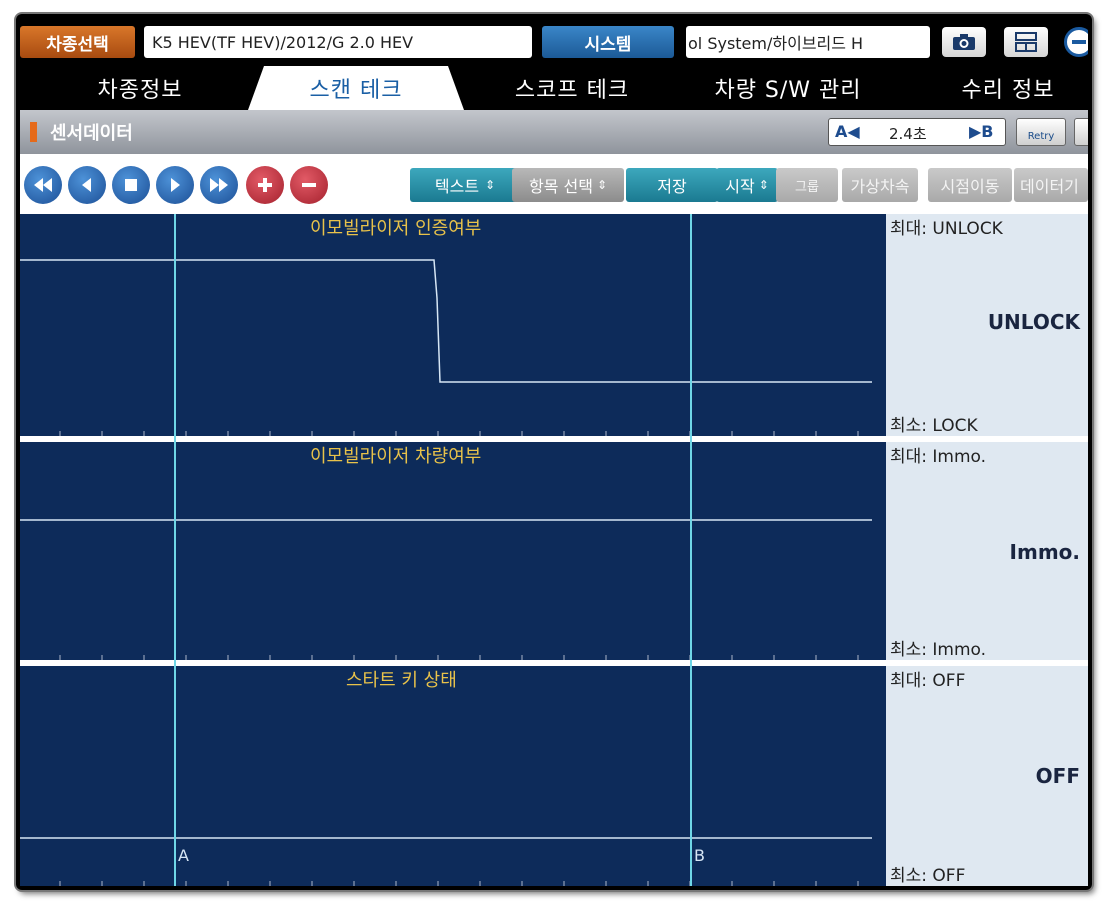  What do you see at coordinates (1008, 88) in the screenshot?
I see `tab-repair-info: 수리 정보` at bounding box center [1008, 88].